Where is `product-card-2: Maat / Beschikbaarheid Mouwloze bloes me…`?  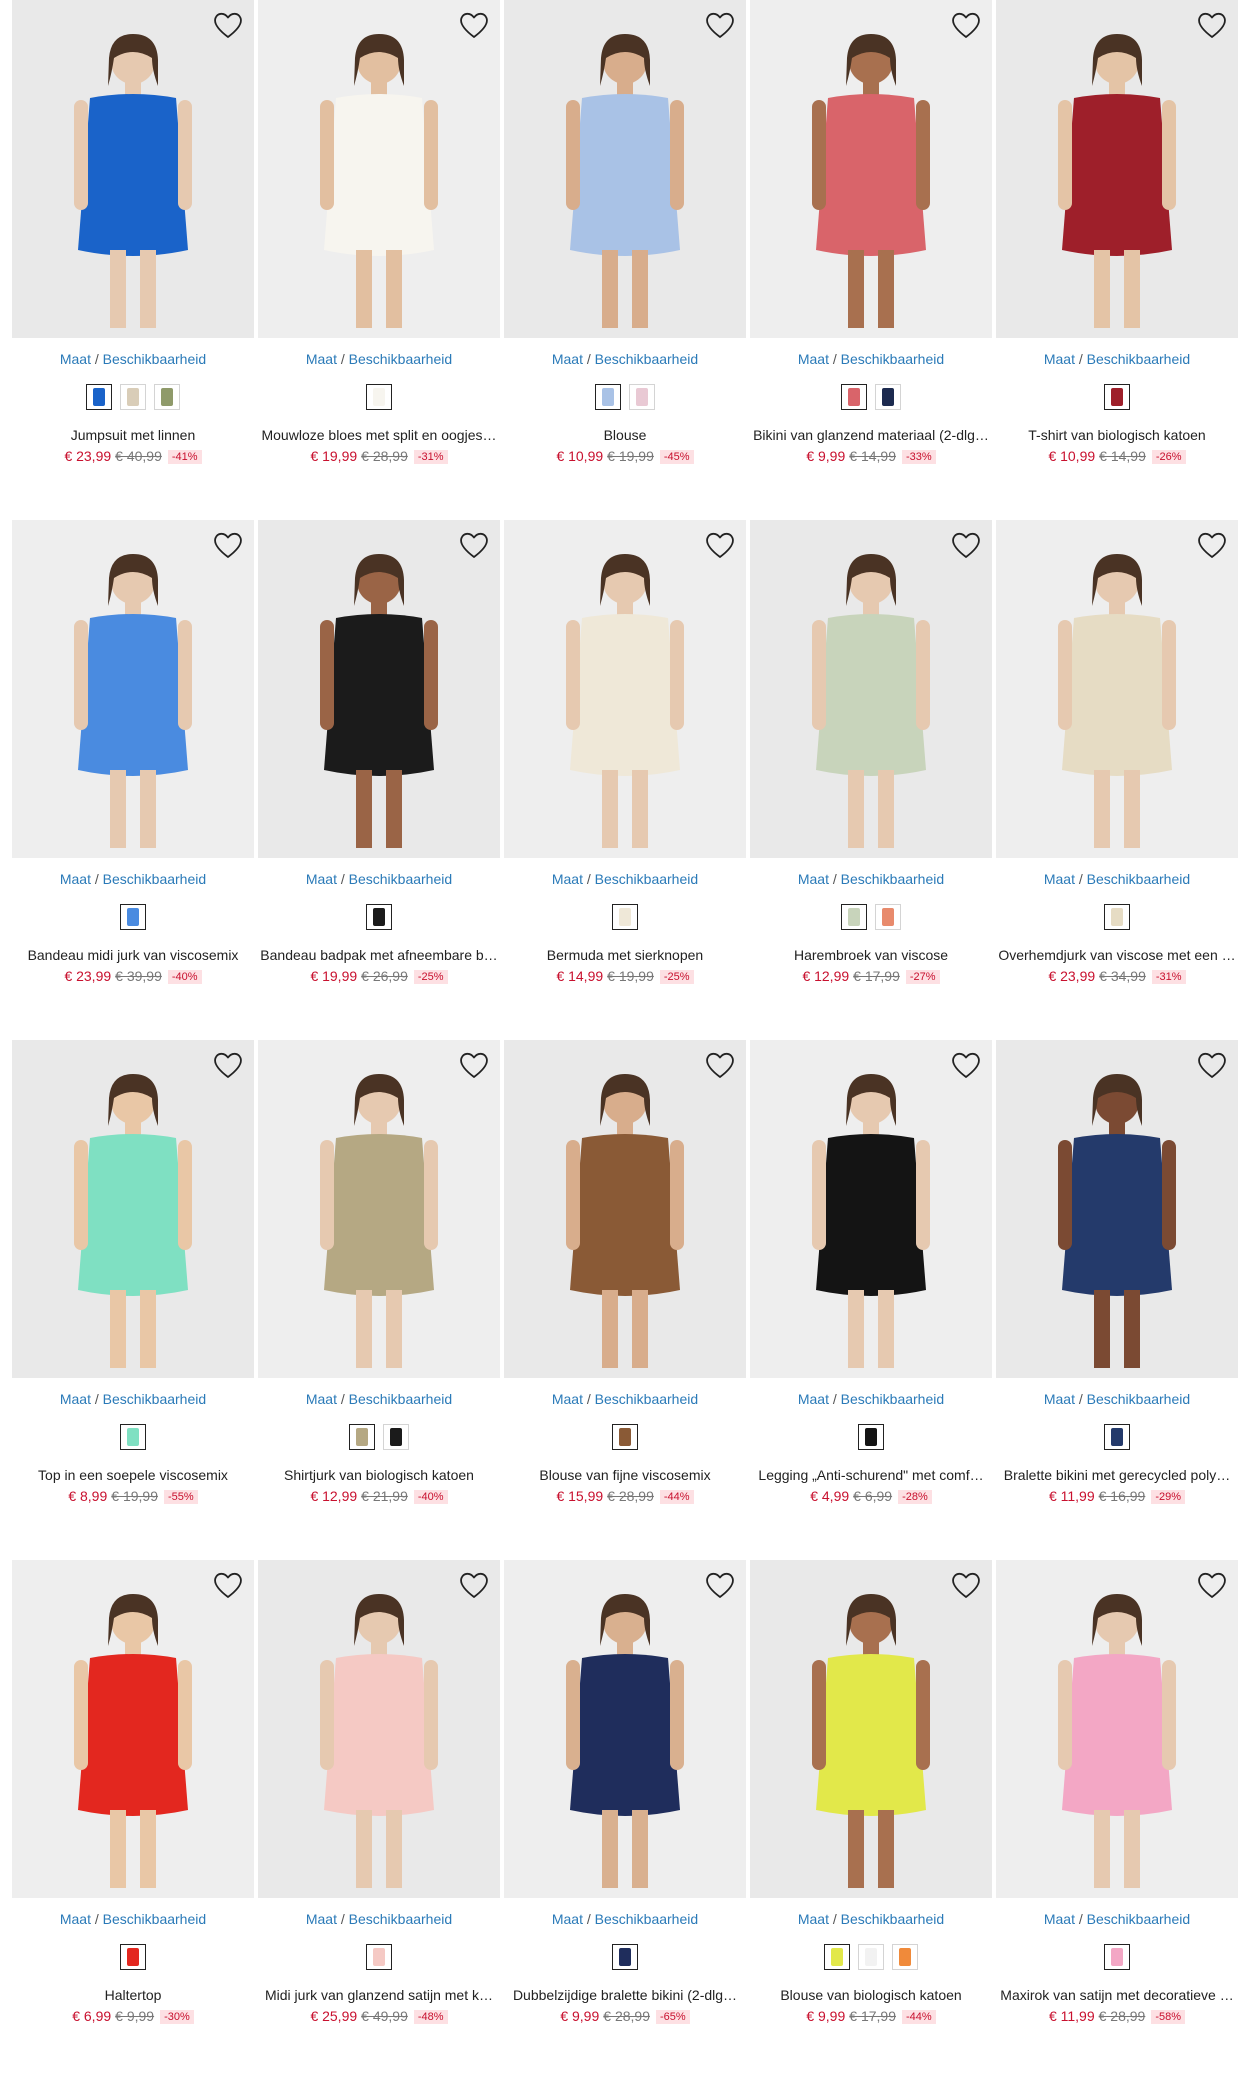
product-card-2: Maat / Beschikbaarheid Mouwloze bloes me… is located at coordinates (379, 260).